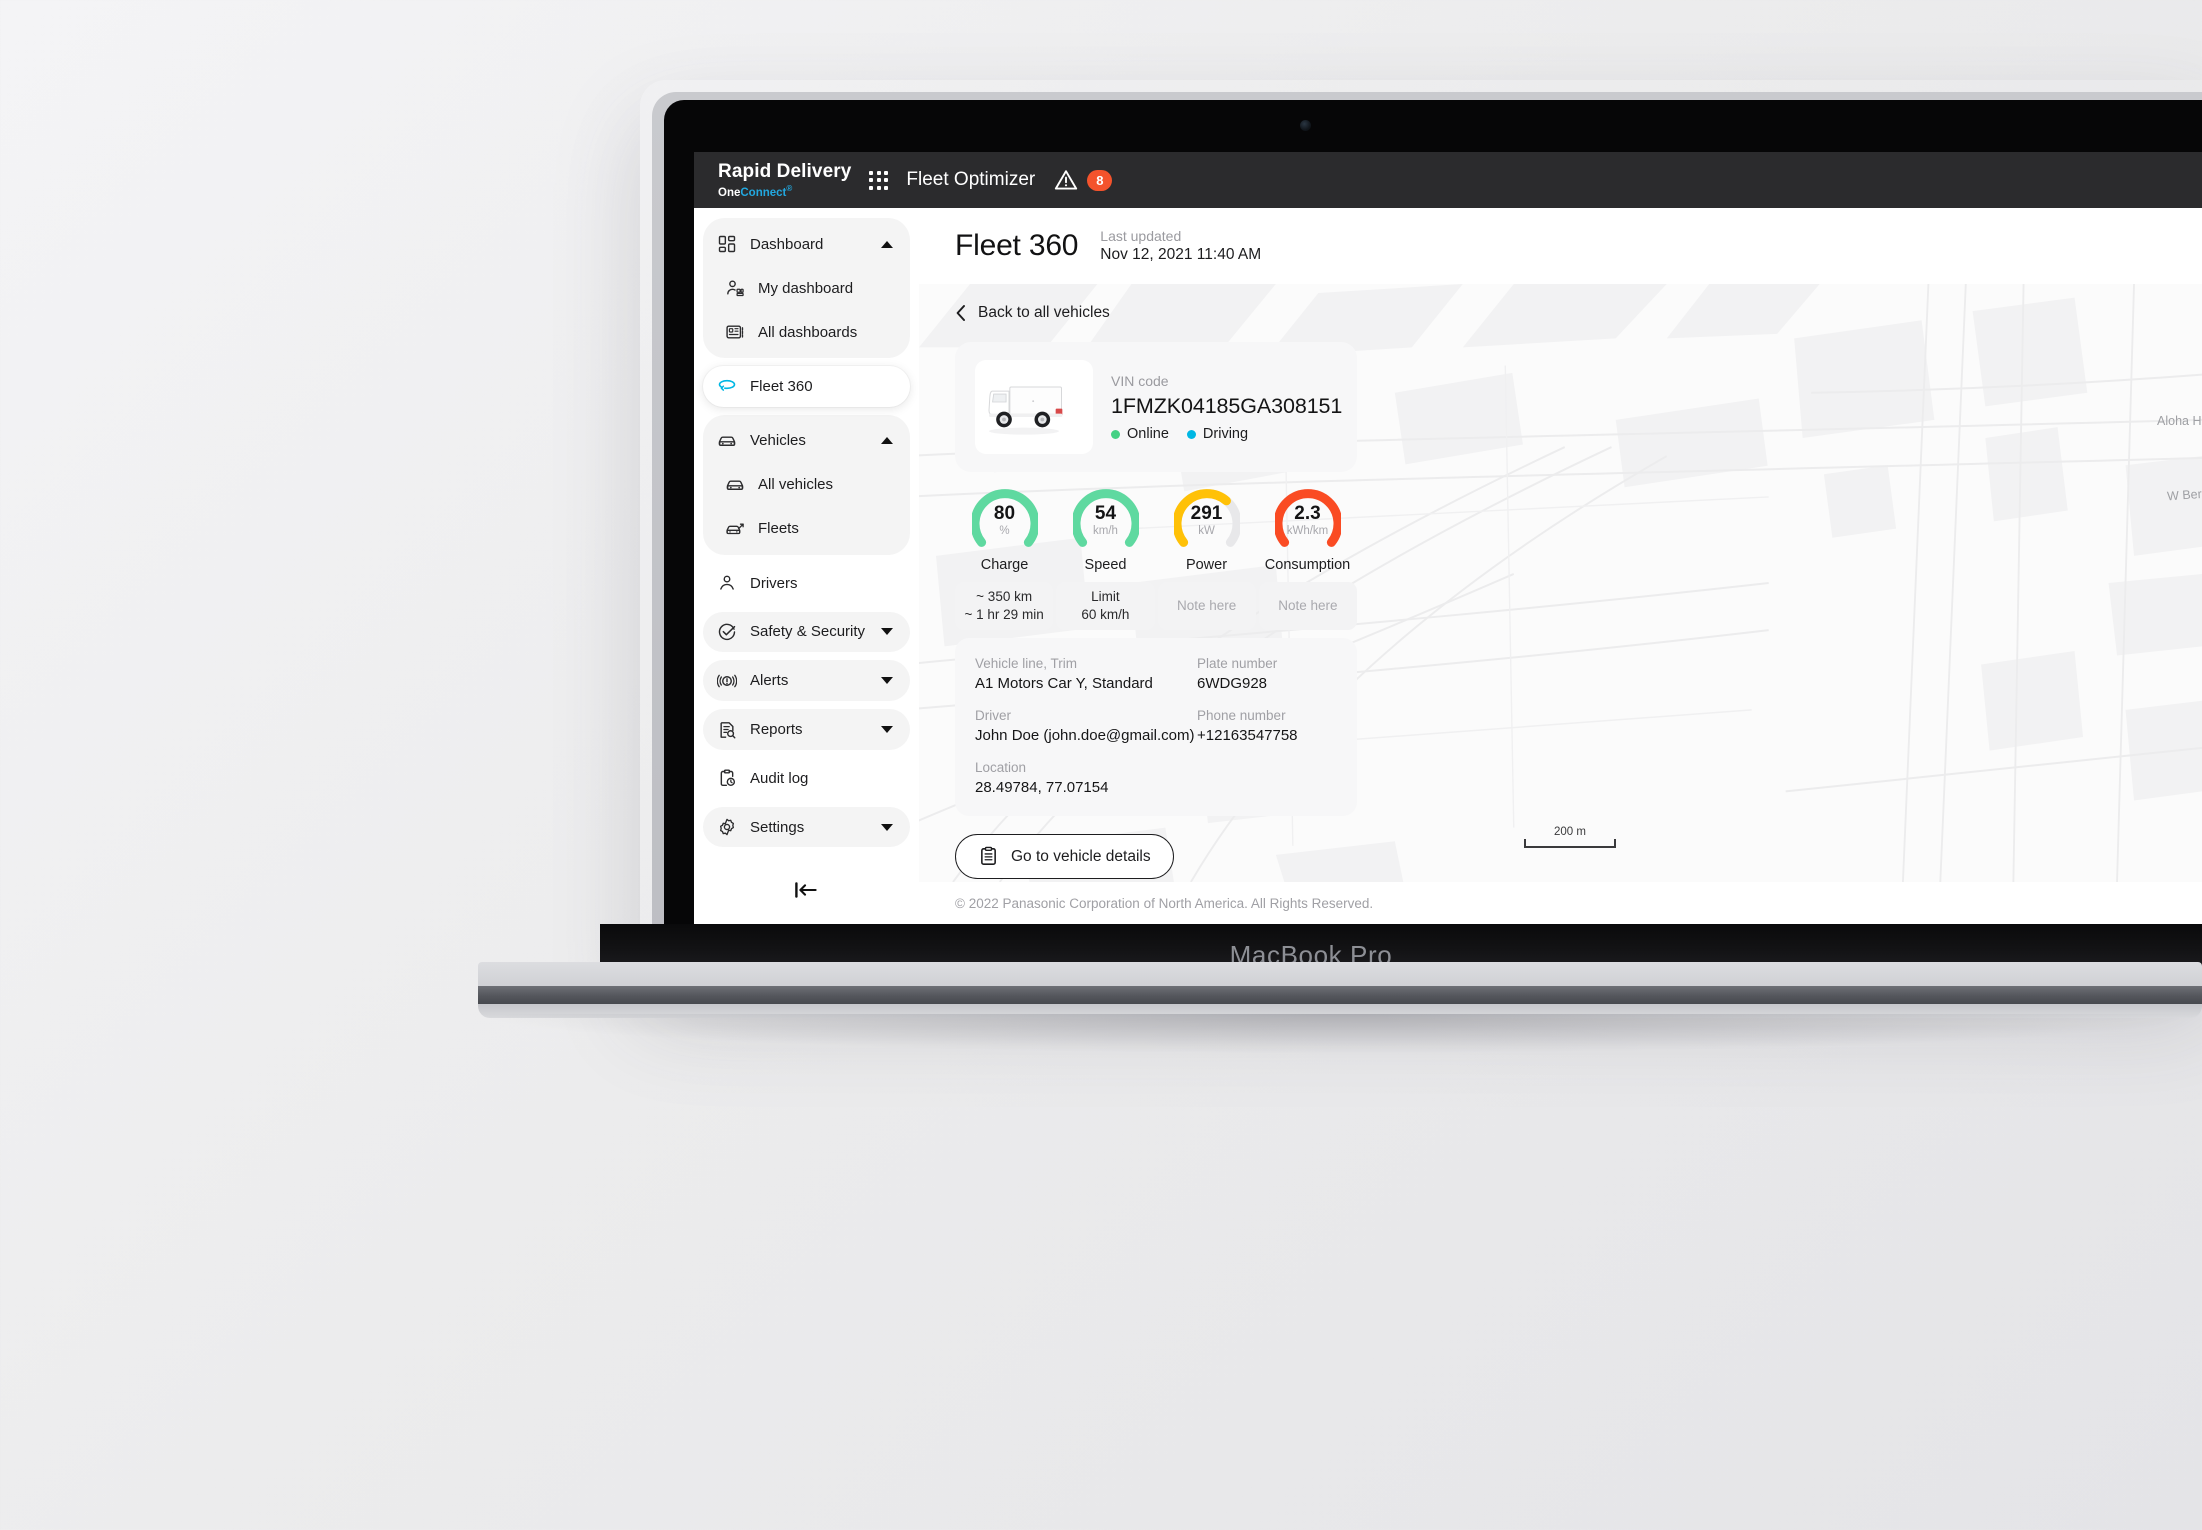 This screenshot has width=2202, height=1530. What do you see at coordinates (1340, 996) in the screenshot?
I see `laptop-base-edge` at bounding box center [1340, 996].